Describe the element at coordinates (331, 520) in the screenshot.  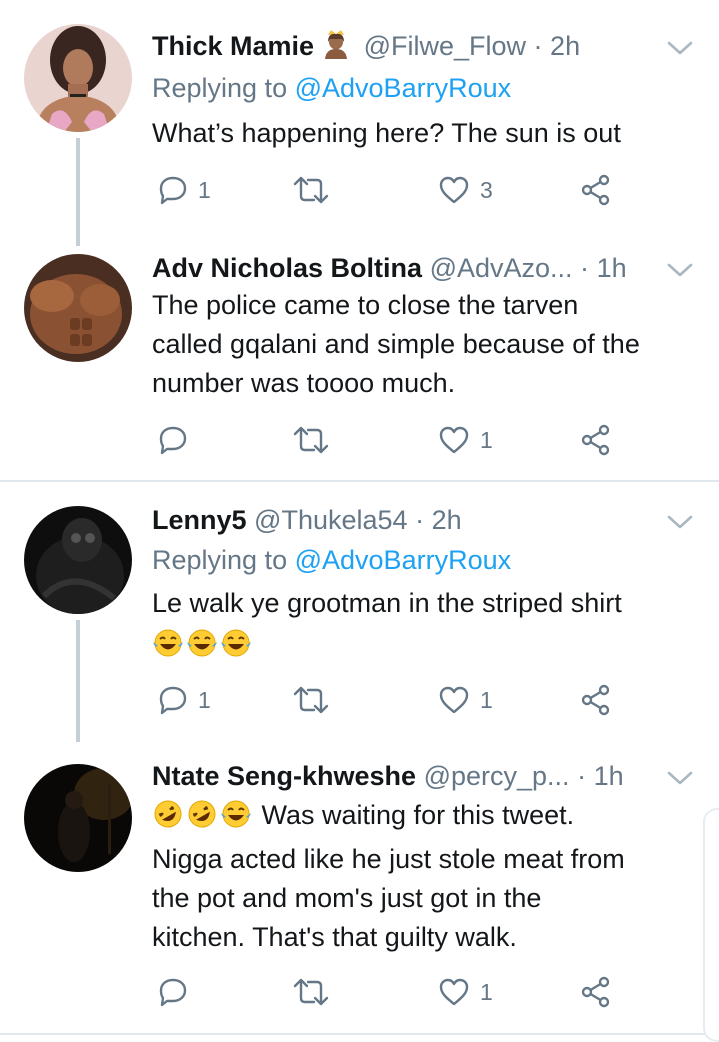
I see `user-handle: @Thukela54` at that location.